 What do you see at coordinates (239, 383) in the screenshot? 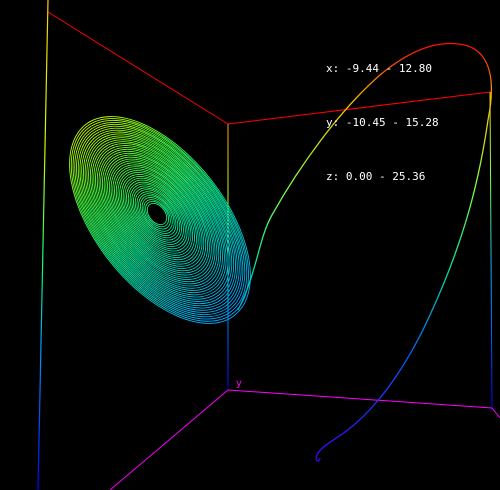
I see `axis-label-y: y` at bounding box center [239, 383].